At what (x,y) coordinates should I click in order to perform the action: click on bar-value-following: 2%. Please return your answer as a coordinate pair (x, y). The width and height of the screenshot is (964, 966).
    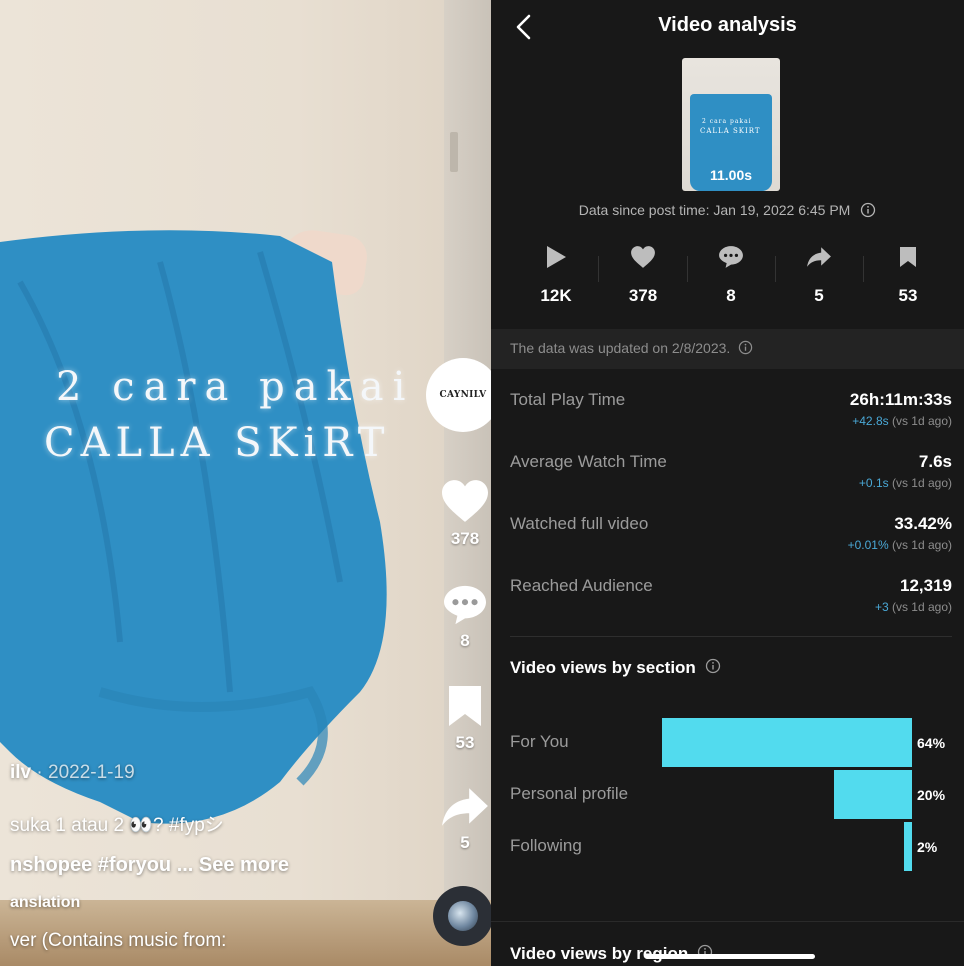
    Looking at the image, I should click on (927, 847).